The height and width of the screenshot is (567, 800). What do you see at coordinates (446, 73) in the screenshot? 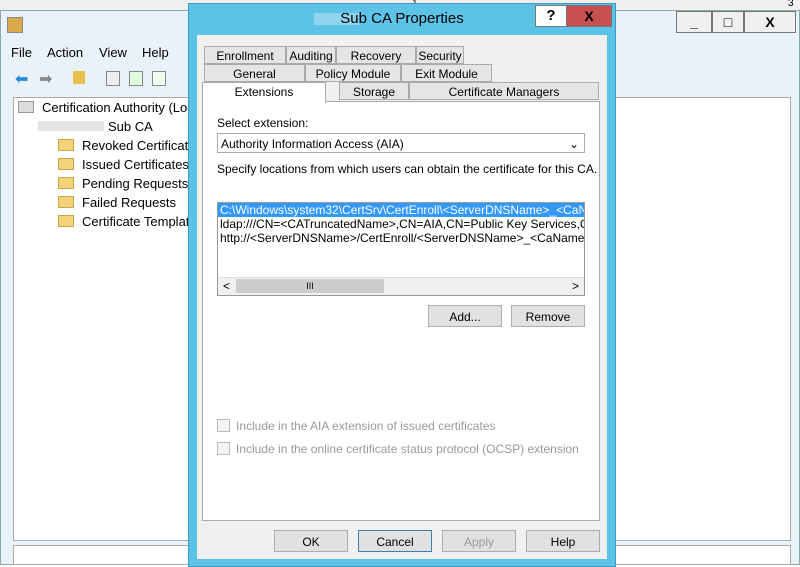
I see `tab-exit-module: Exit Module` at bounding box center [446, 73].